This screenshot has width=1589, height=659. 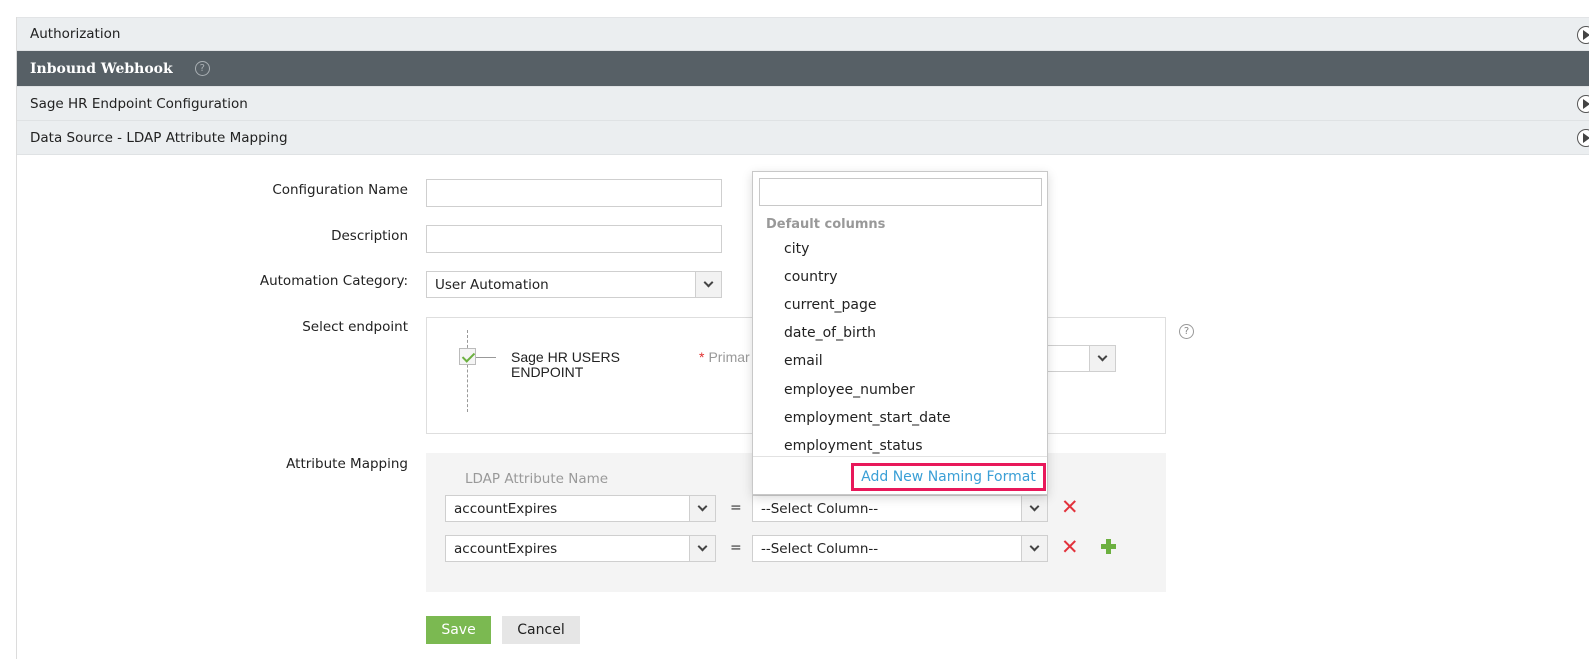 What do you see at coordinates (347, 464) in the screenshot?
I see `attribute-mapping-label: Attribute Mapping` at bounding box center [347, 464].